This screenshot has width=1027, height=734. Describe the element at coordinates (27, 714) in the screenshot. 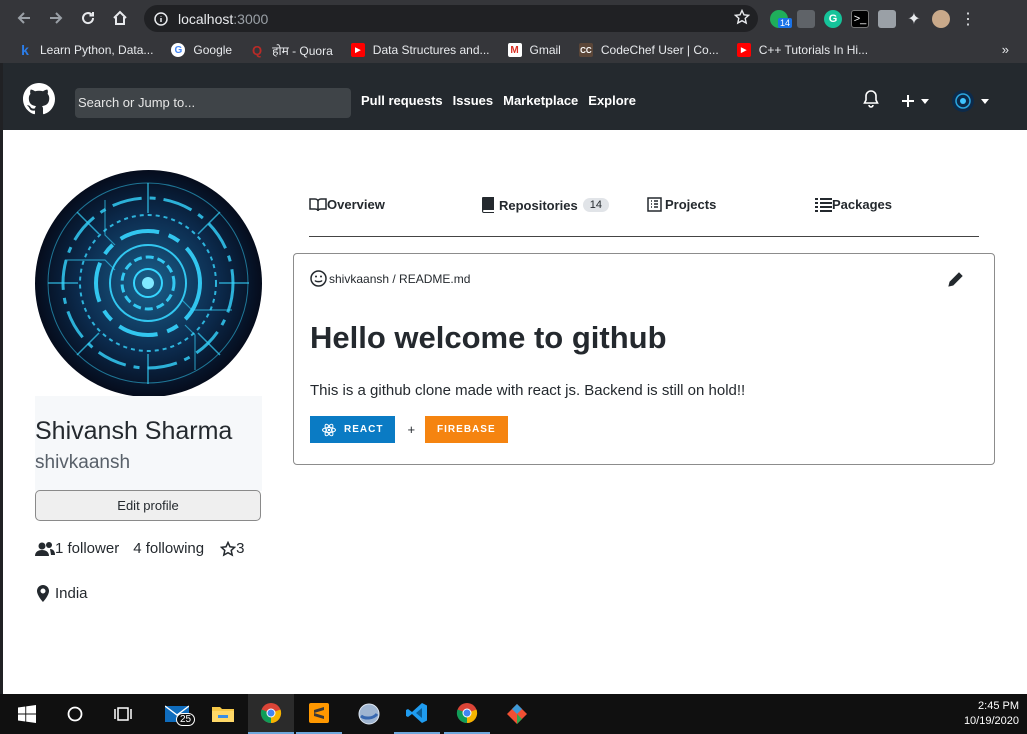

I see `windows-start-icon` at that location.